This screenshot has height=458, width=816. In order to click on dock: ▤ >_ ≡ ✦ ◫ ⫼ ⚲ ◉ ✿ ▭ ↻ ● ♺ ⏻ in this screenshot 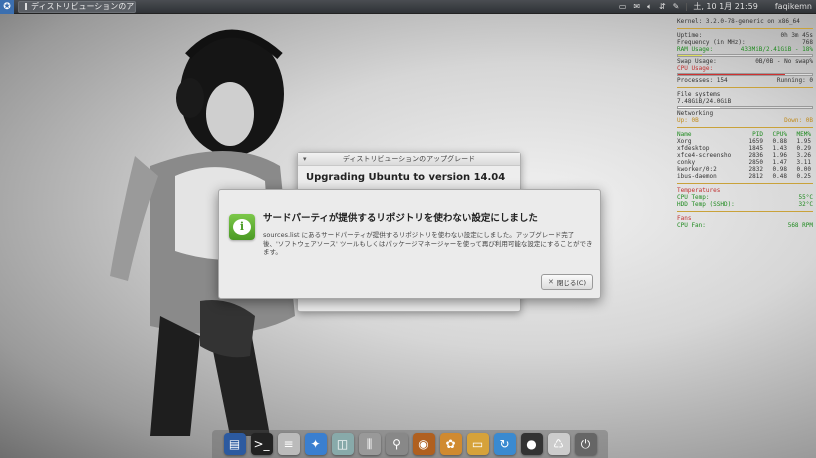, I will do `click(410, 444)`.